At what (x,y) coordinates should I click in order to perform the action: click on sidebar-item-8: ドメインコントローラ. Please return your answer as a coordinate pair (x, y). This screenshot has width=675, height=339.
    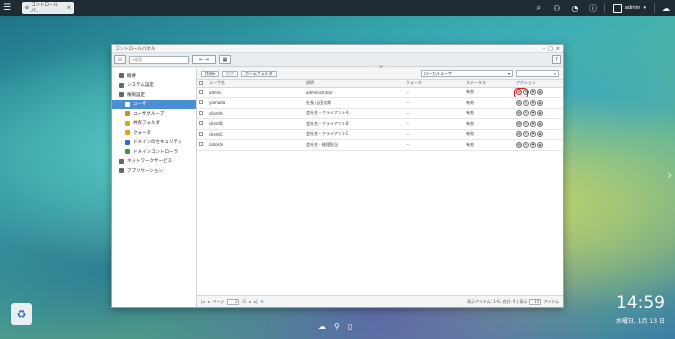
    Looking at the image, I should click on (154, 152).